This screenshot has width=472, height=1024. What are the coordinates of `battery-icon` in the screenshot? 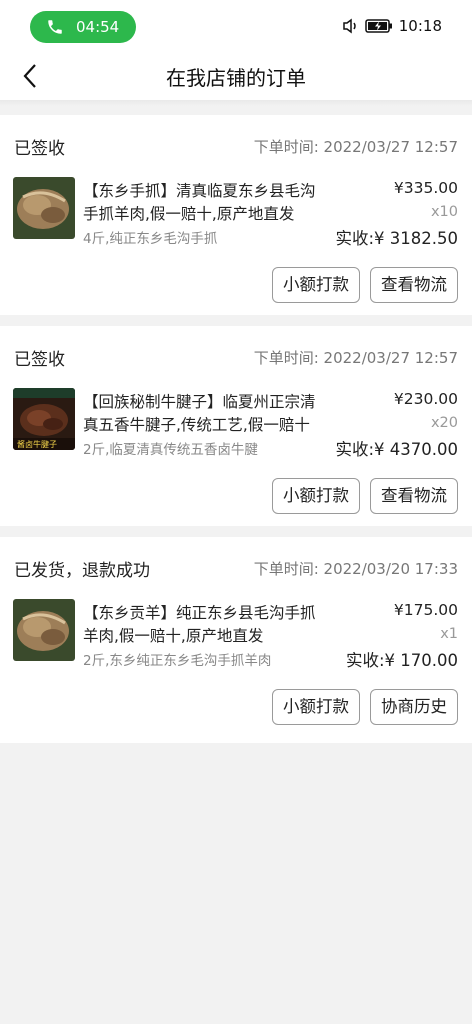 It's located at (378, 26).